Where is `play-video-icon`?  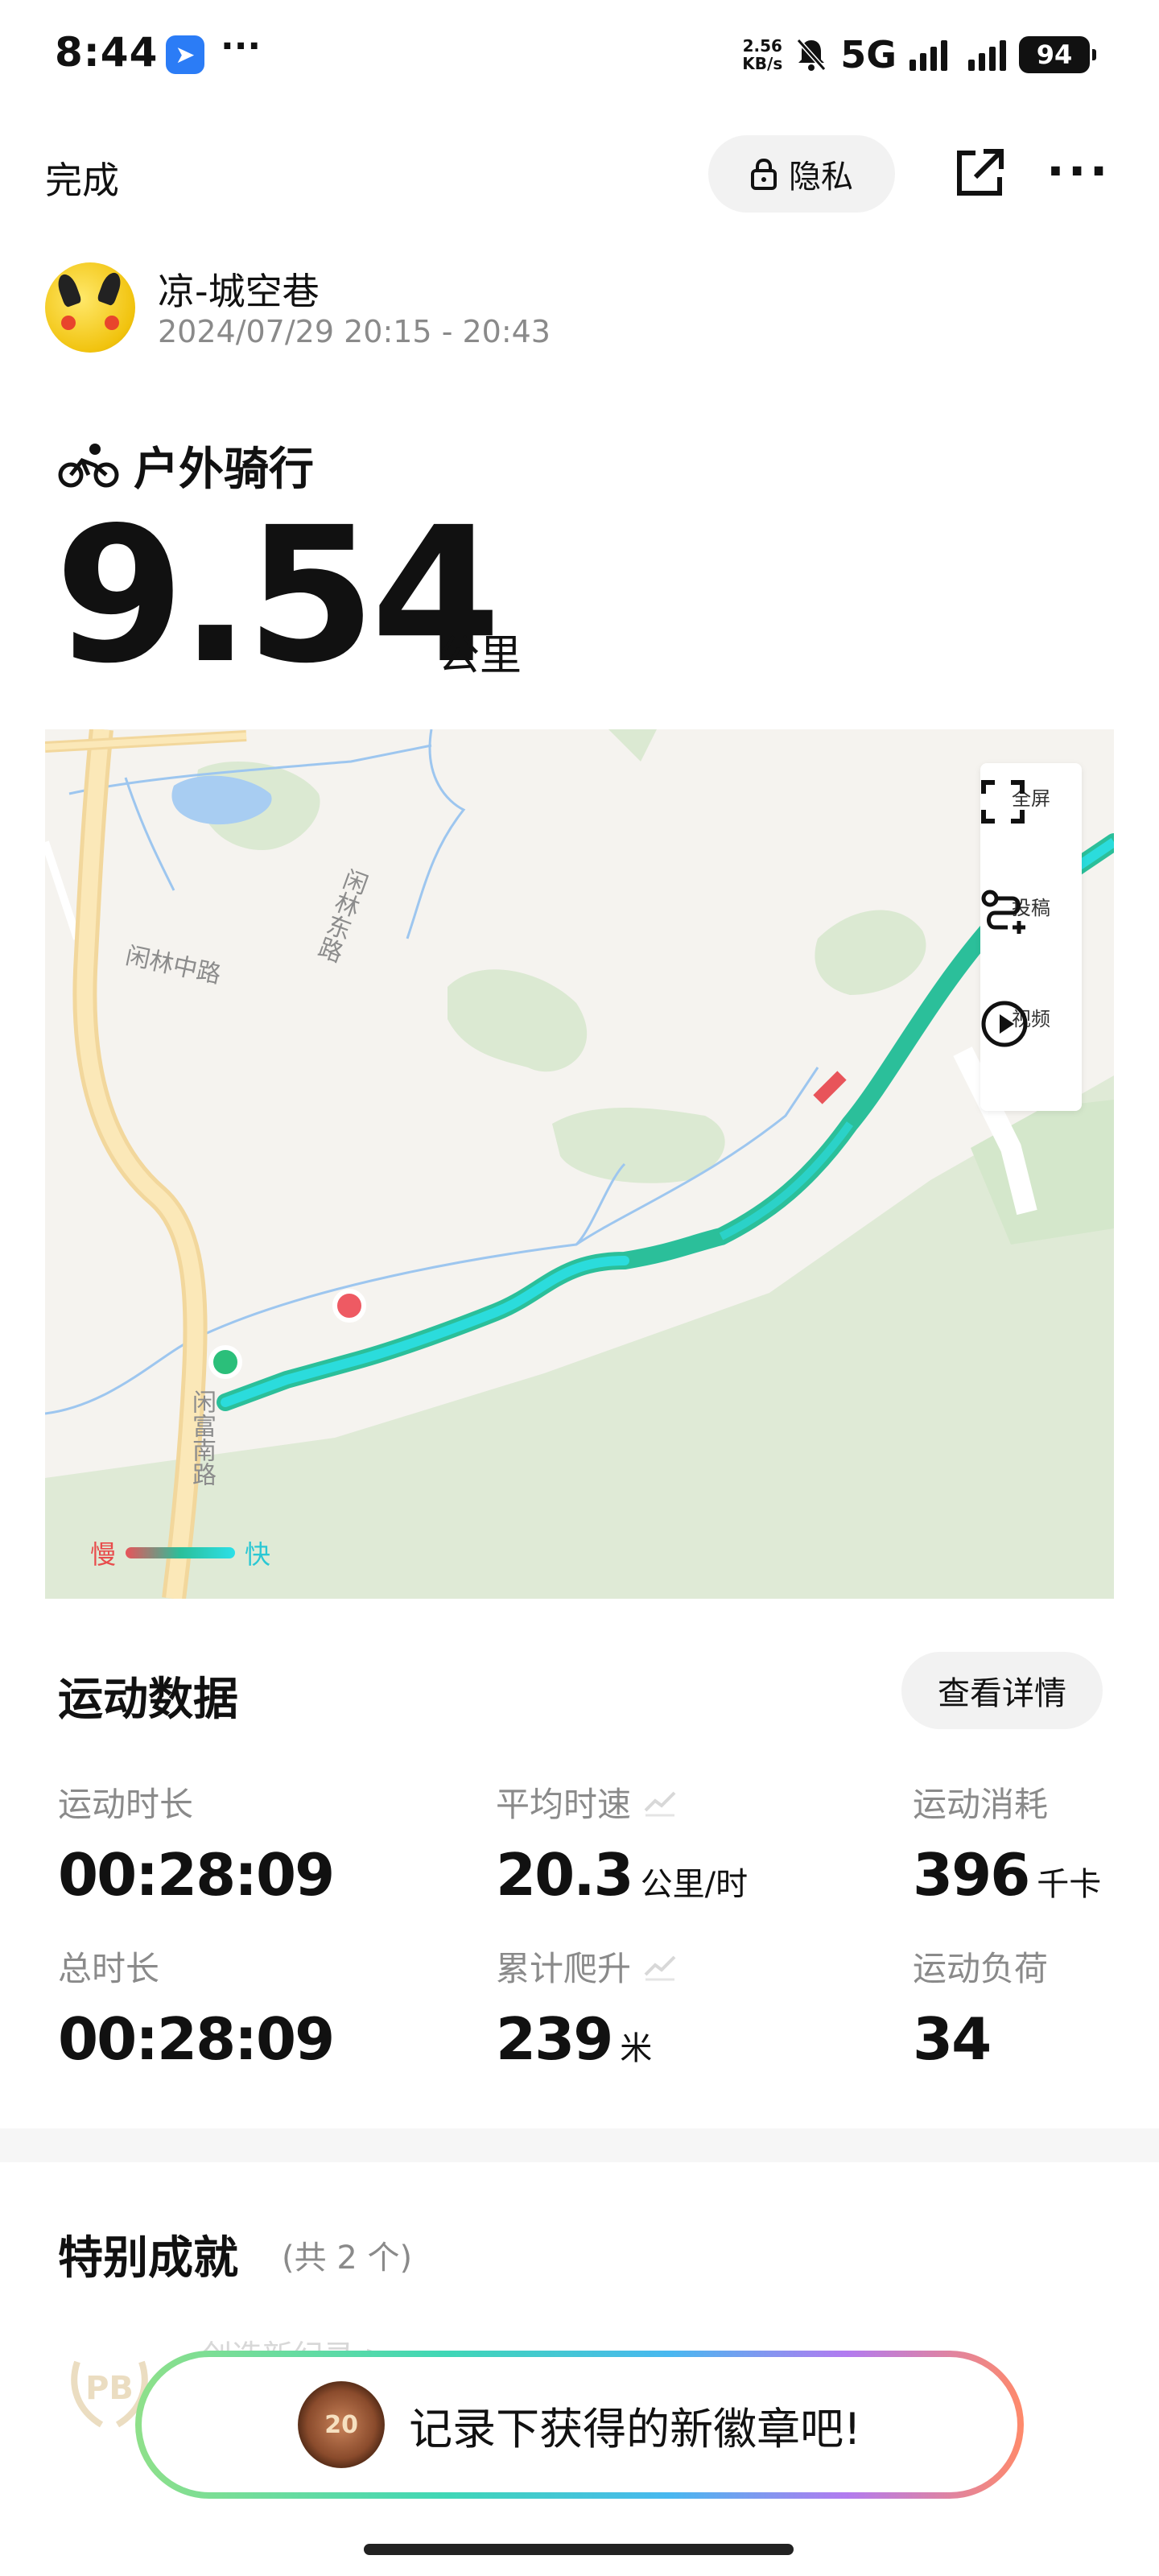 play-video-icon is located at coordinates (1004, 1024).